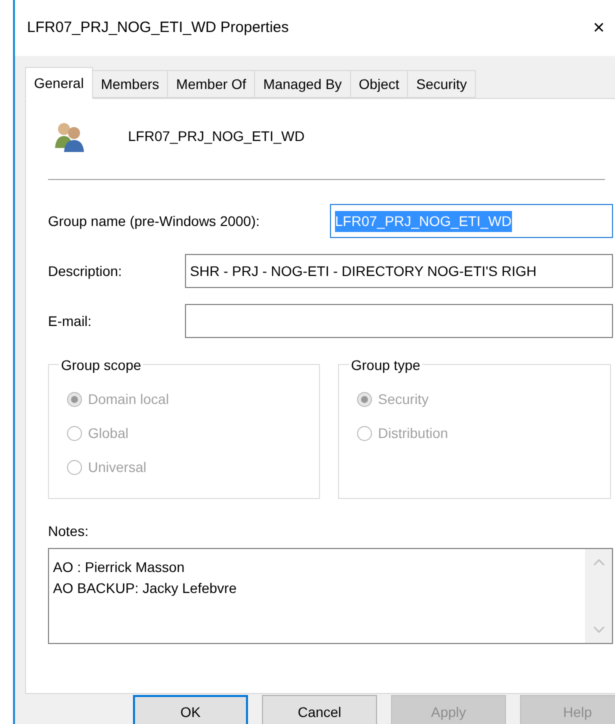 Image resolution: width=615 pixels, height=724 pixels. I want to click on tab: Managed By, so click(303, 84).